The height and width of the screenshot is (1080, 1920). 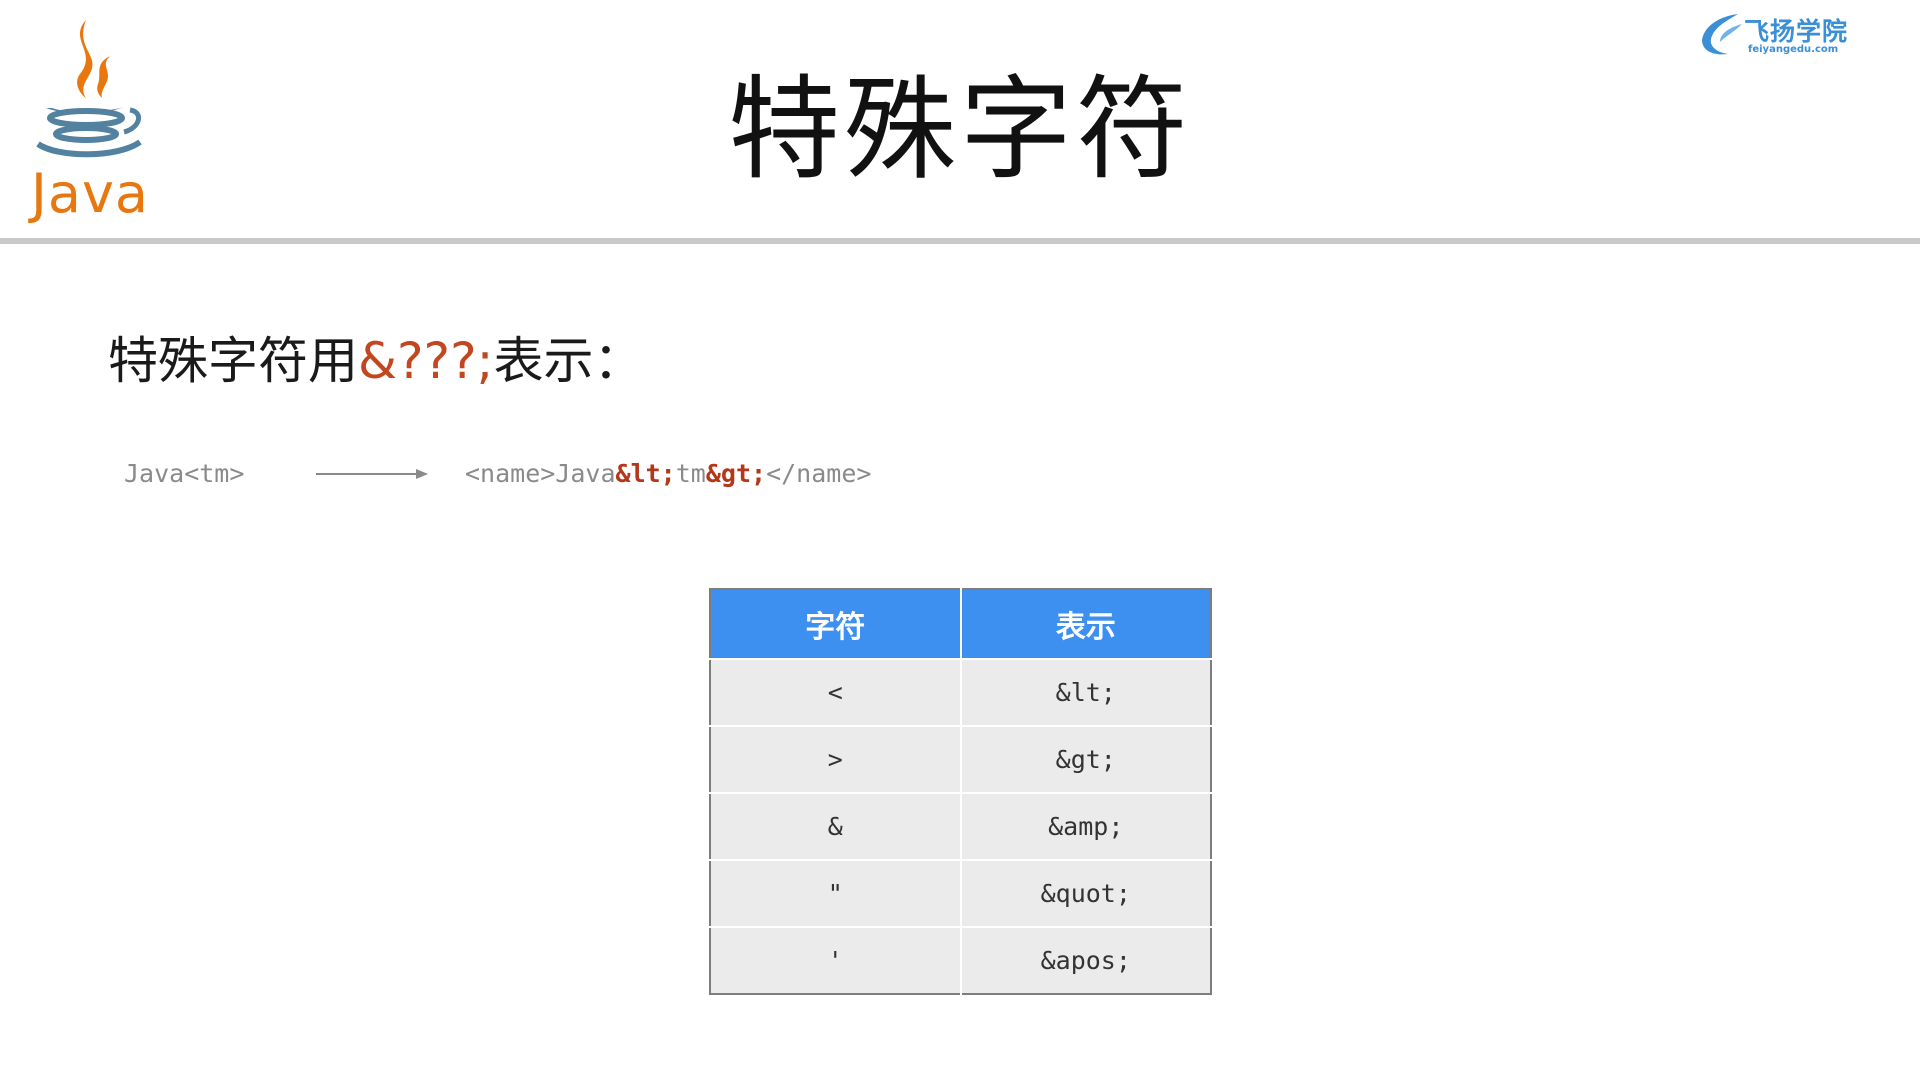 I want to click on example-target: <name>Java&lt;tm&gt;</name>, so click(x=668, y=474).